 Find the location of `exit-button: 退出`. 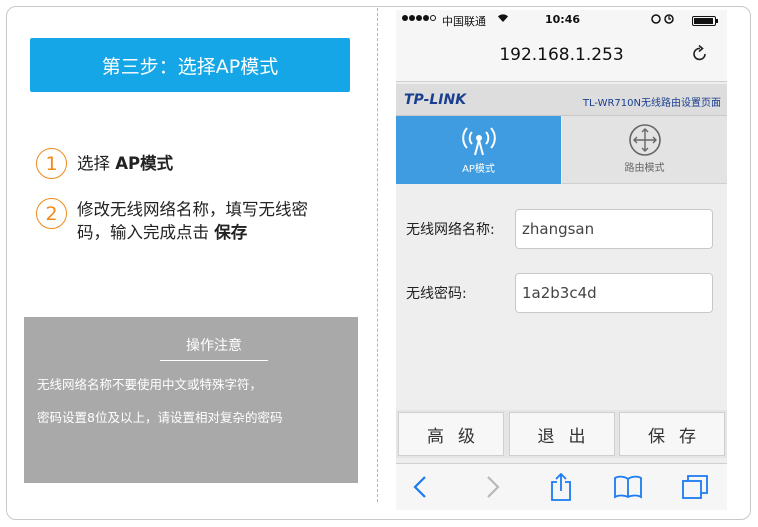

exit-button: 退出 is located at coordinates (561, 434).